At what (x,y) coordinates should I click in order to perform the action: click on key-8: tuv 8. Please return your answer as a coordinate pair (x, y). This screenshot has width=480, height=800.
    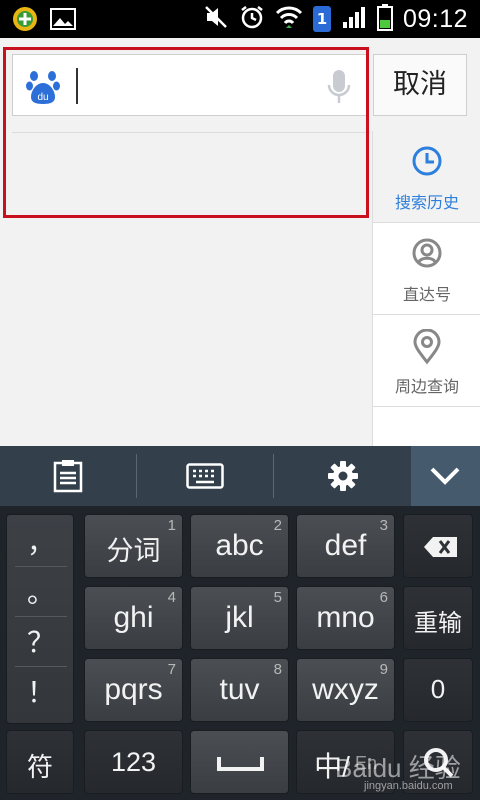
    Looking at the image, I should click on (239, 690).